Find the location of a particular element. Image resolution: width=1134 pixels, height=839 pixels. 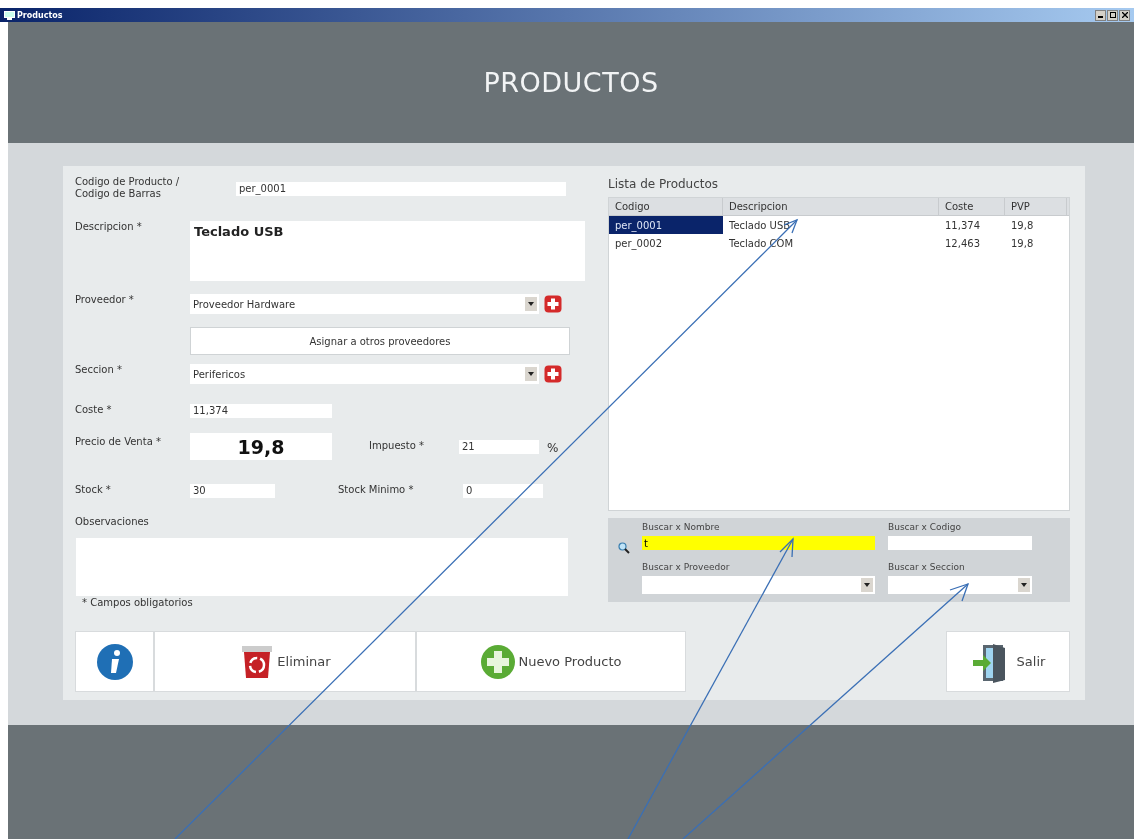

exit-button: Salir is located at coordinates (1008, 661).